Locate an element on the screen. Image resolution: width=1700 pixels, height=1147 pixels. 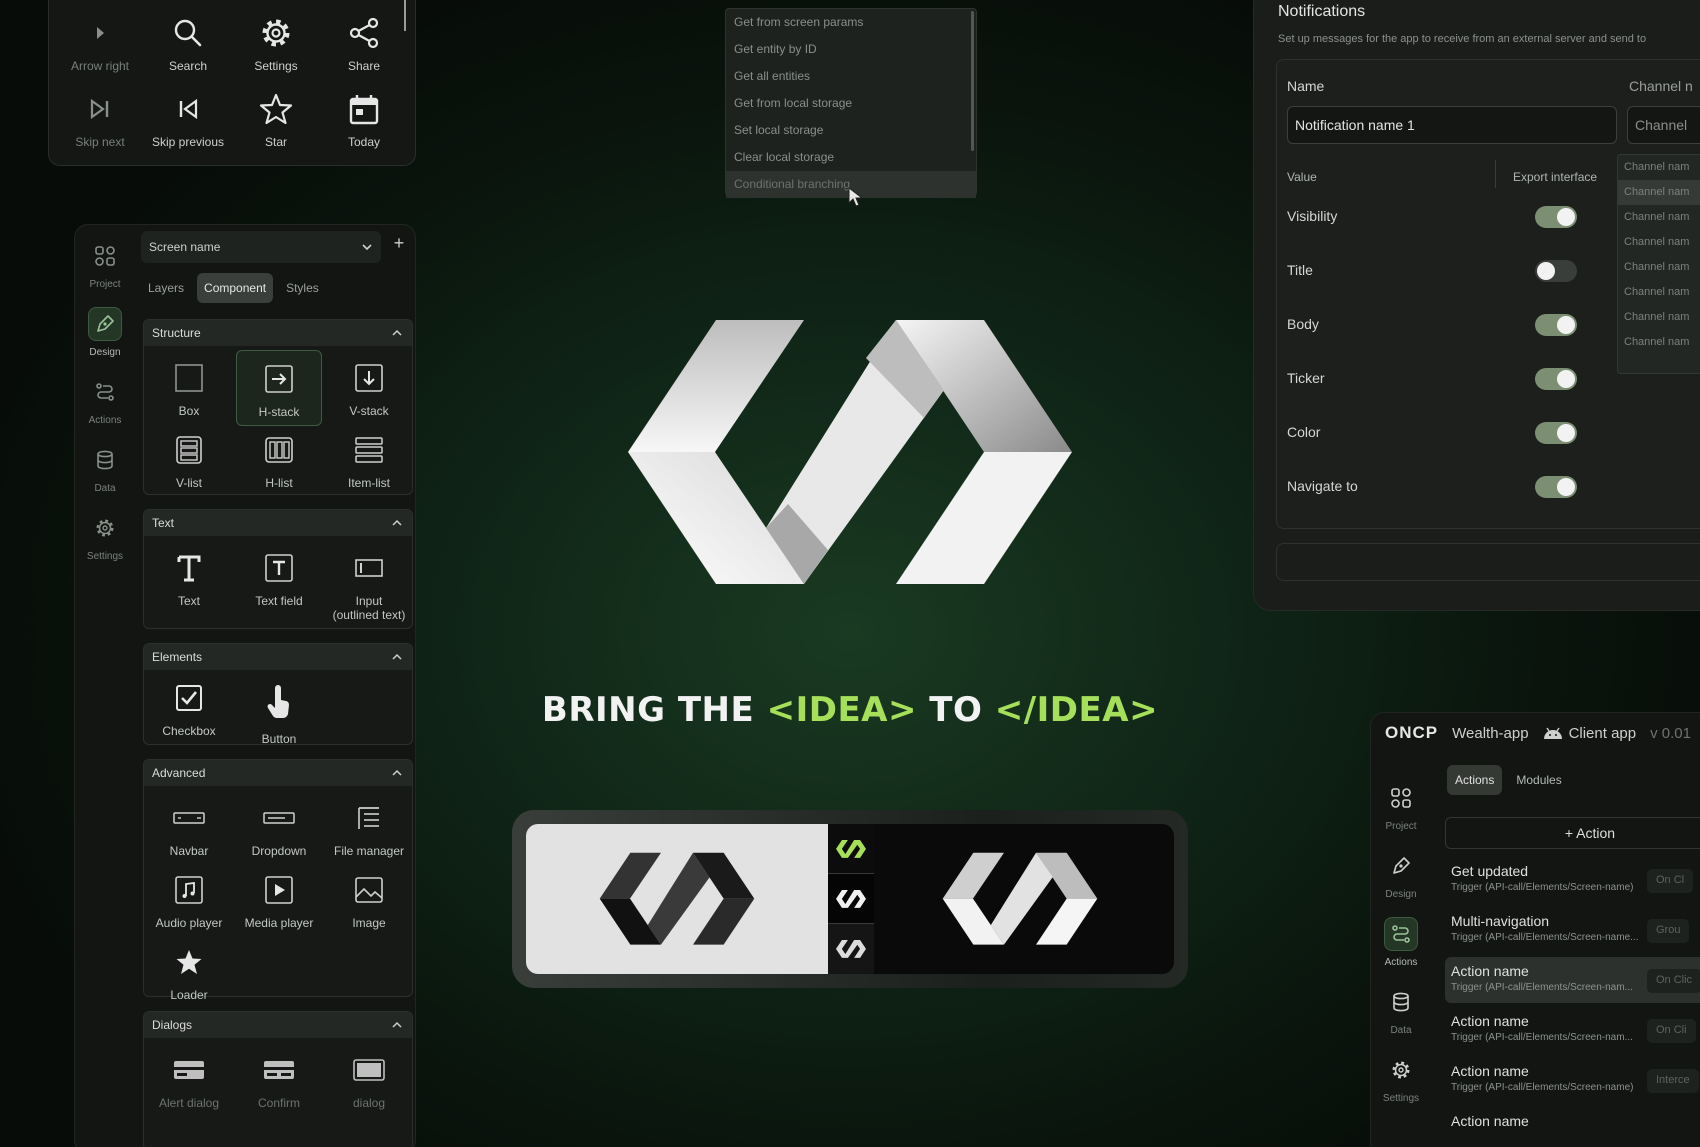
visibility-toggle is located at coordinates (1556, 217).